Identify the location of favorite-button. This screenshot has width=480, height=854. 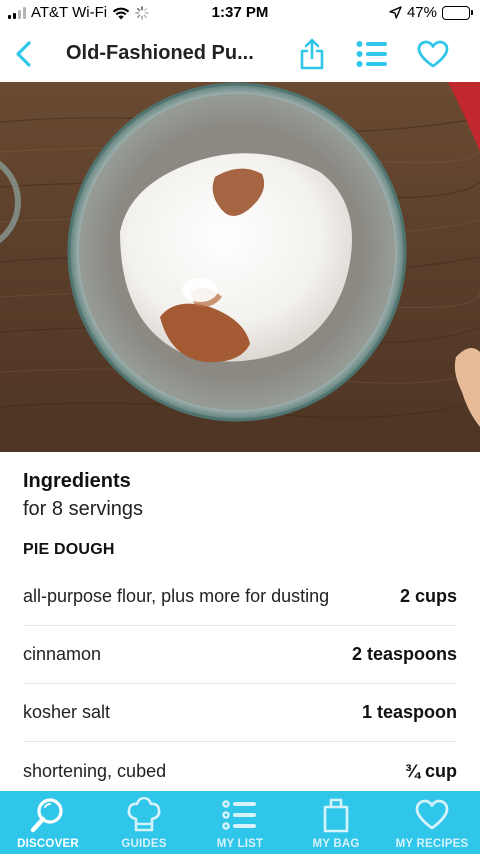
(433, 54).